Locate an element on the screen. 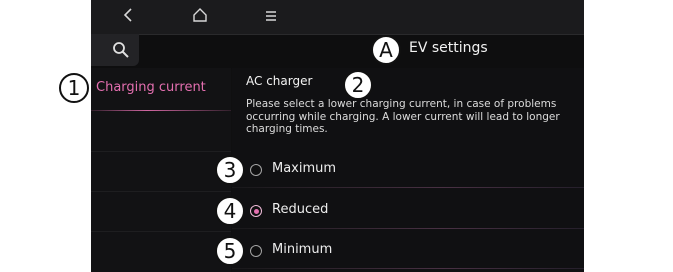 Image resolution: width=673 pixels, height=272 pixels. top-nav-bar is located at coordinates (337, 17).